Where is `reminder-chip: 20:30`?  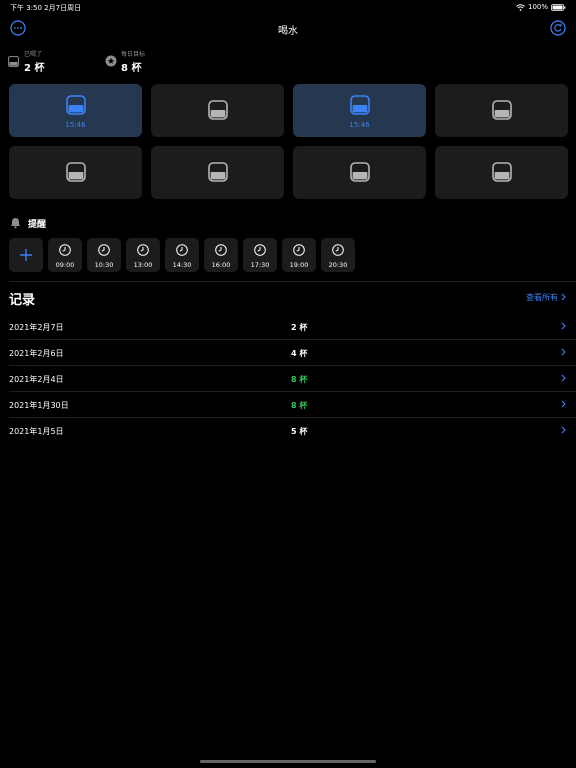
reminder-chip: 20:30 is located at coordinates (338, 255).